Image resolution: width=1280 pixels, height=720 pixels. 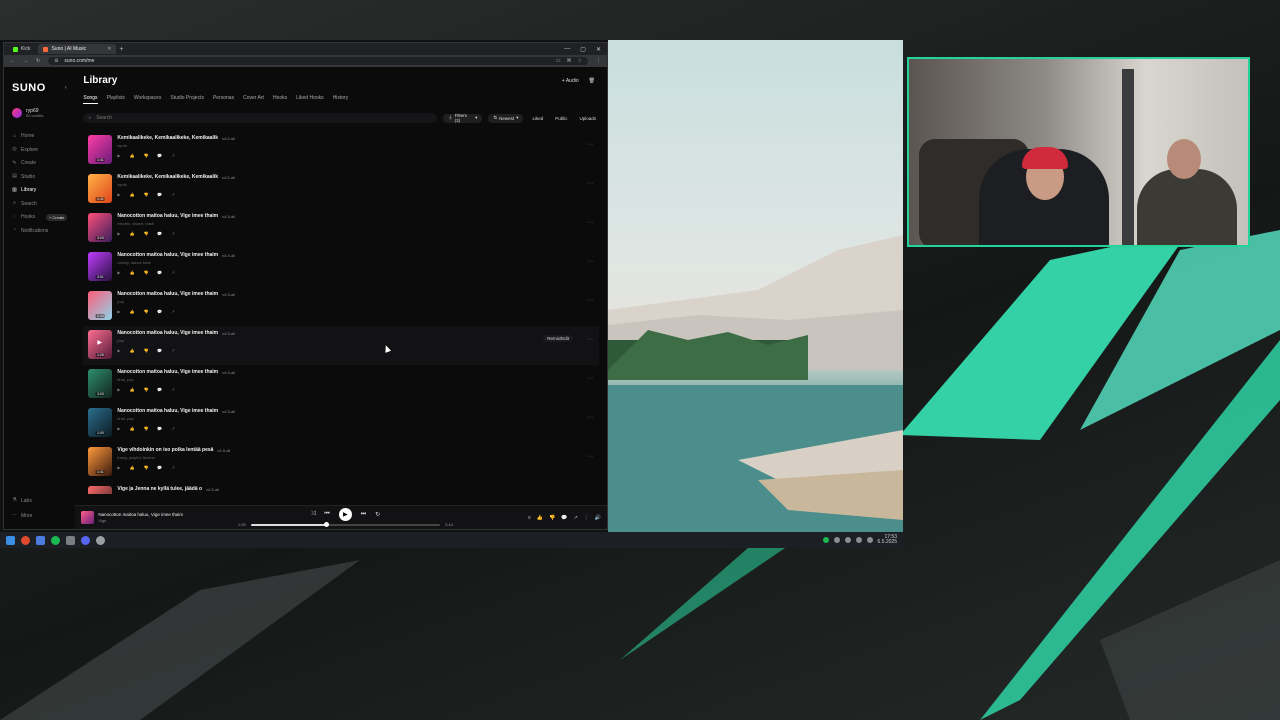 What do you see at coordinates (21, 49) in the screenshot?
I see `browser-tab-kick: Kick` at bounding box center [21, 49].